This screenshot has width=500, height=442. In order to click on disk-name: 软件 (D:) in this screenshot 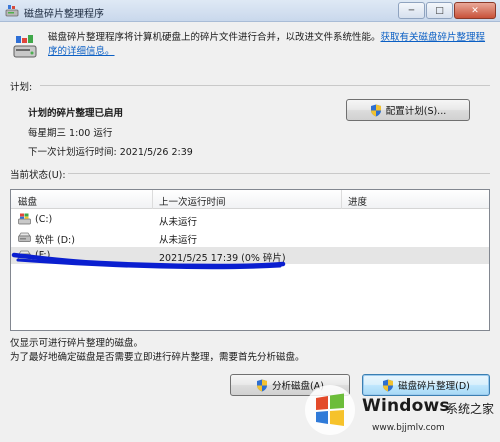, I will do `click(55, 240)`.